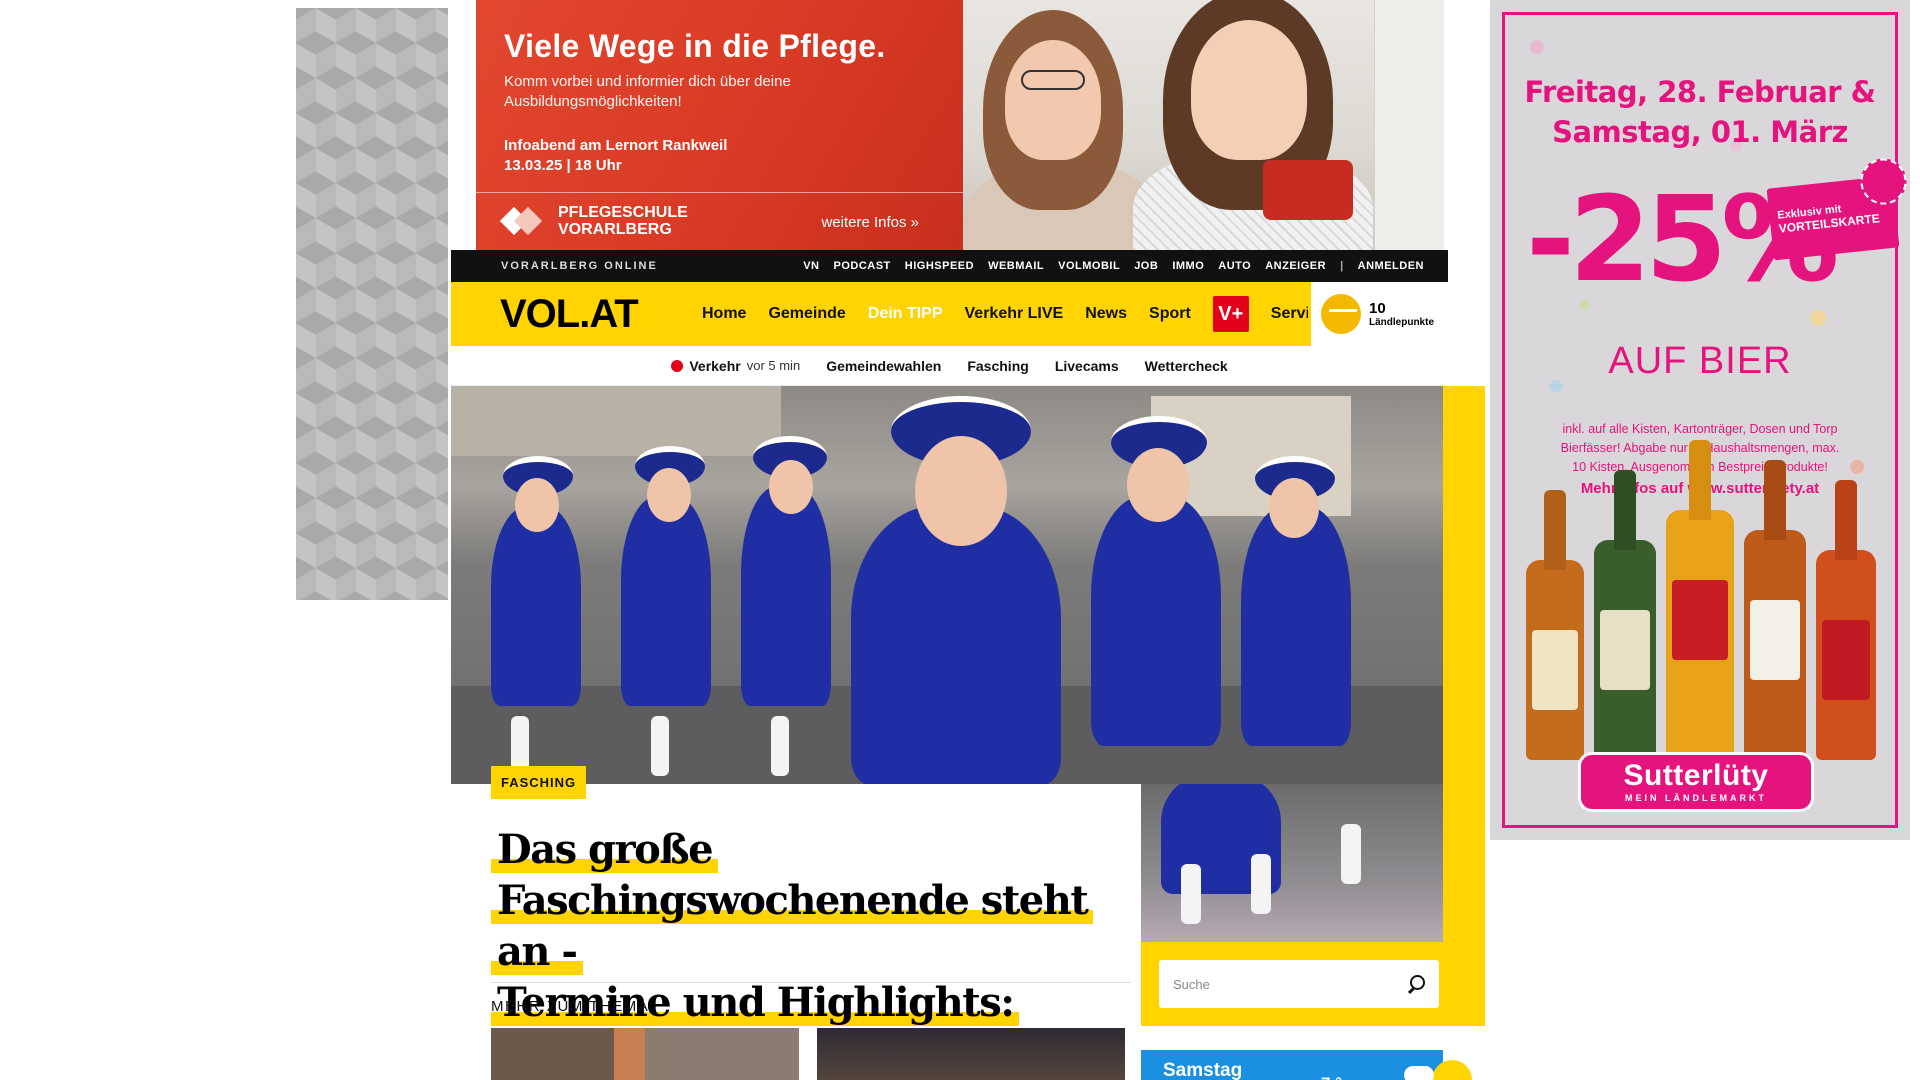 This screenshot has height=1080, width=1920. I want to click on ad-more-link: weitere Infos », so click(870, 222).